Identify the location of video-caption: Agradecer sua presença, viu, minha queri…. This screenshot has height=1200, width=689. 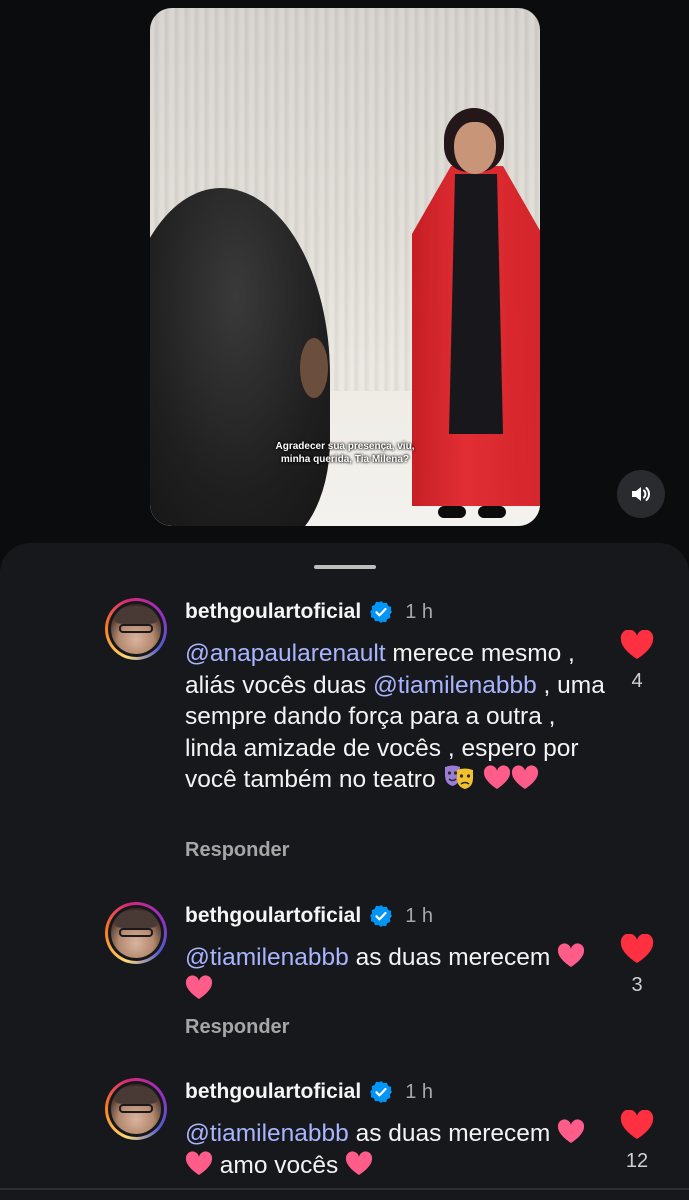
(345, 453).